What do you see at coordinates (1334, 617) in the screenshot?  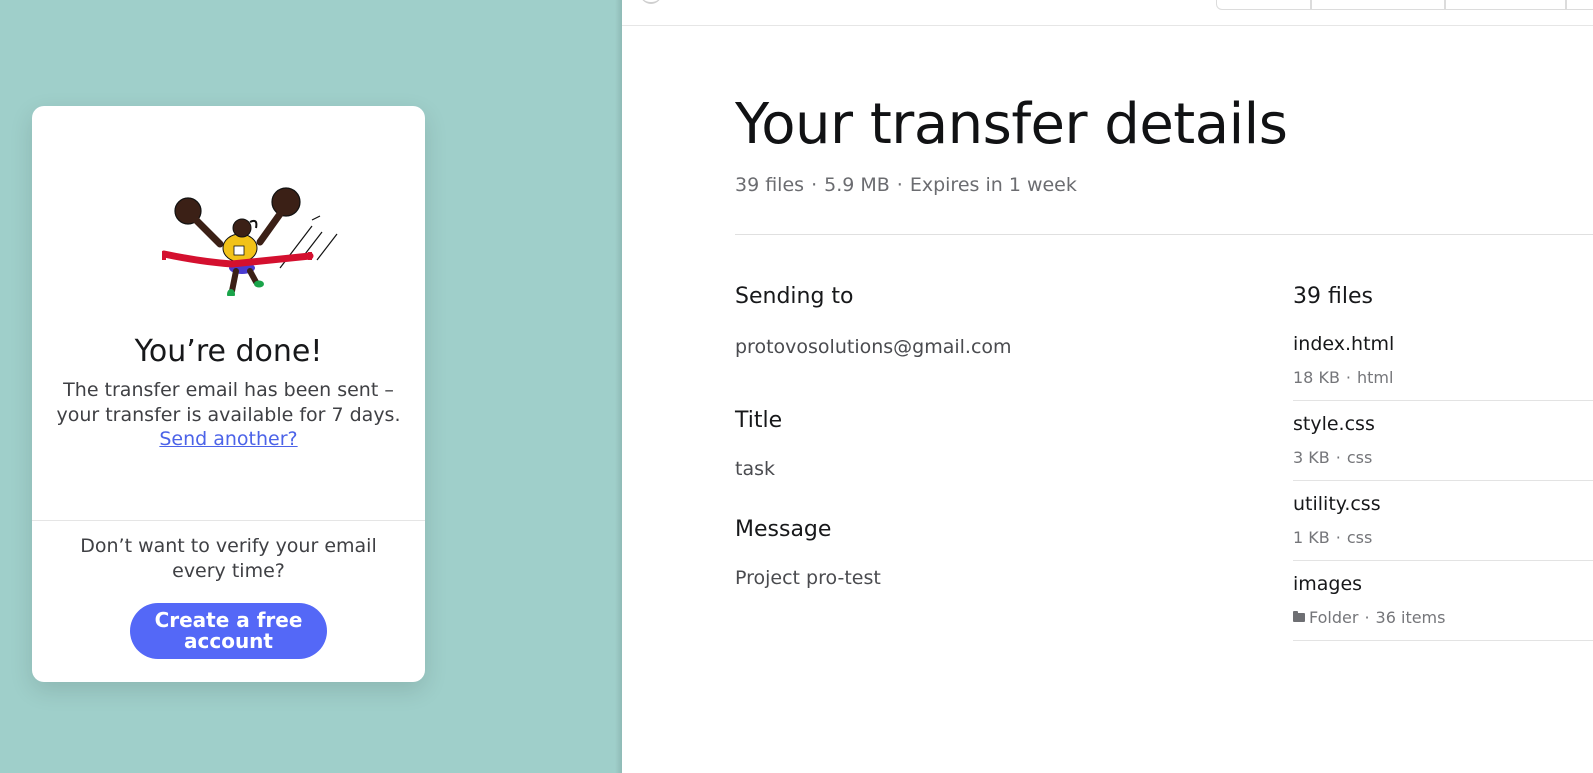 I see `folder-label: Folder` at bounding box center [1334, 617].